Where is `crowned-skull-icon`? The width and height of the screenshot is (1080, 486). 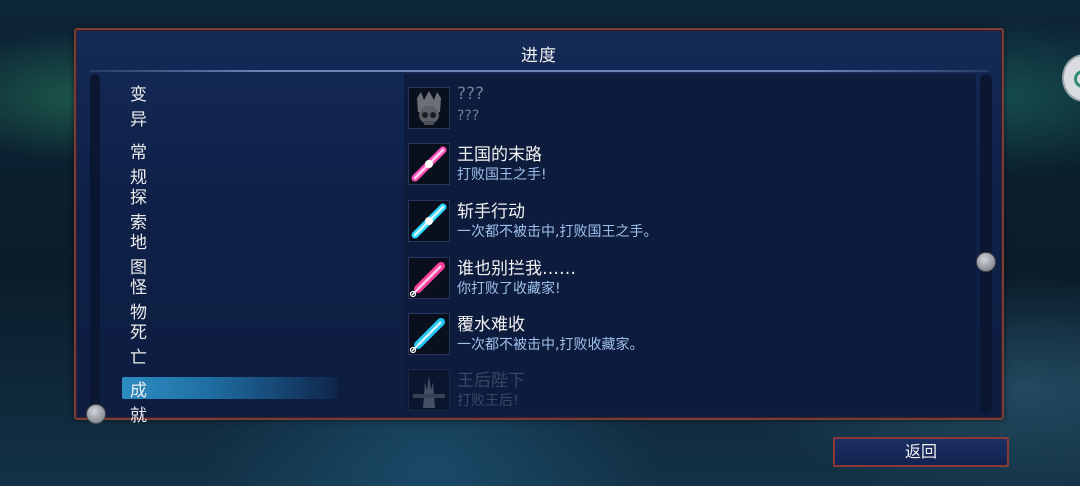 crowned-skull-icon is located at coordinates (429, 108).